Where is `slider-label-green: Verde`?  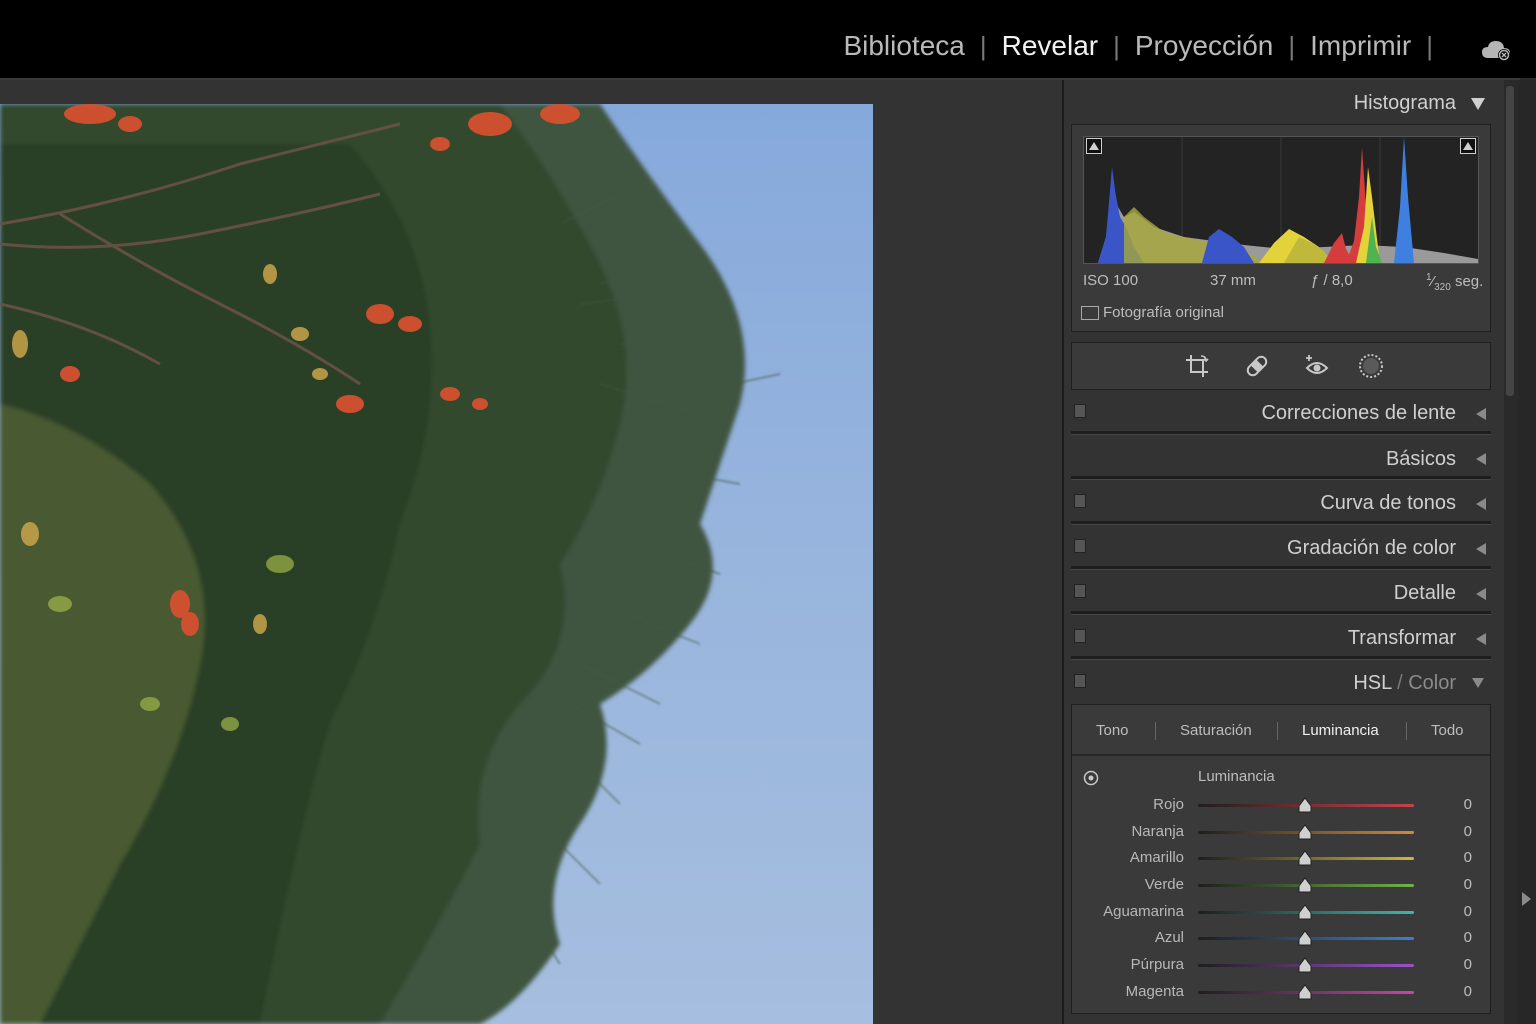 slider-label-green: Verde is located at coordinates (1164, 884).